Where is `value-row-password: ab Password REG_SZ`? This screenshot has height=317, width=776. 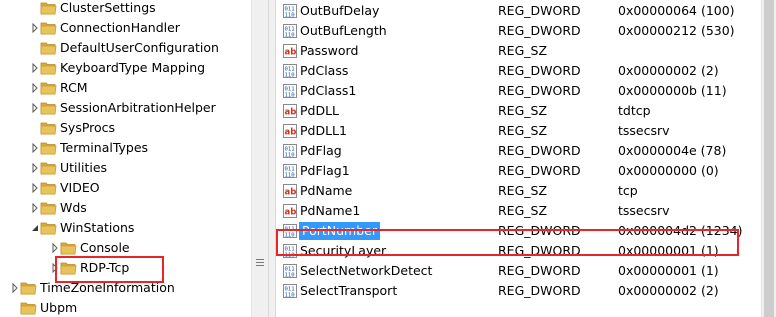 value-row-password: ab Password REG_SZ is located at coordinates (518, 51).